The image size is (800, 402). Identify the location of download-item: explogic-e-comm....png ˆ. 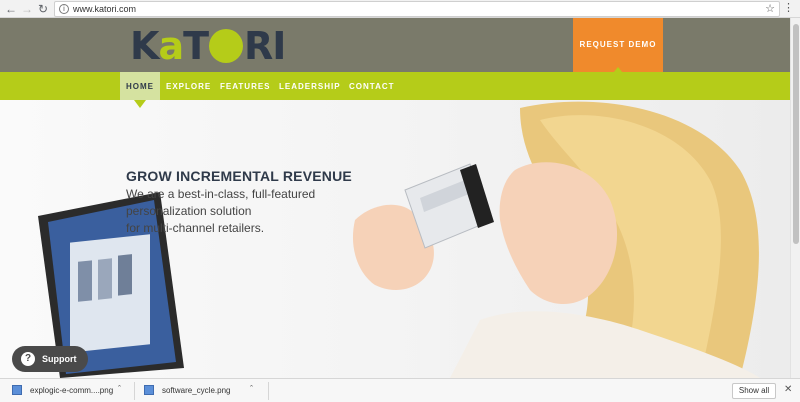
(71, 391).